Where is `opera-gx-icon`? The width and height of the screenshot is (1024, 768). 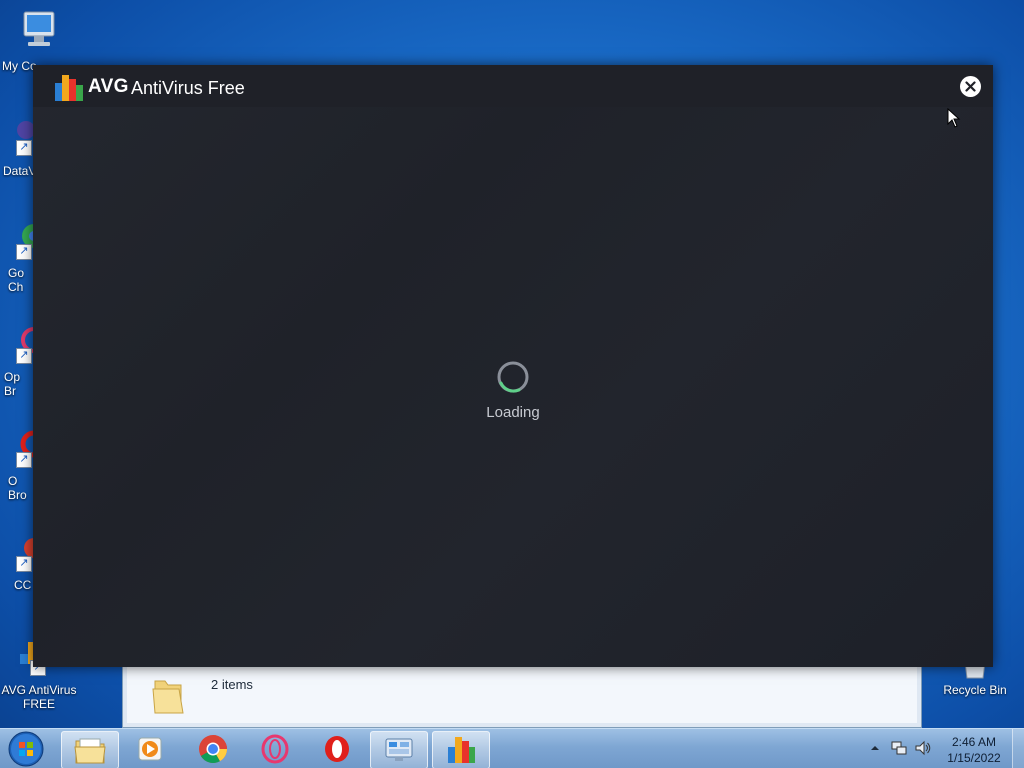 opera-gx-icon is located at coordinates (275, 749).